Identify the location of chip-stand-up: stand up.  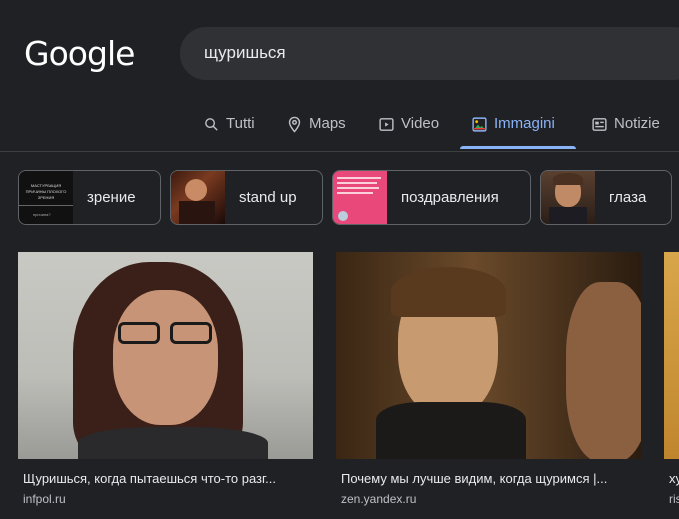
(246, 197).